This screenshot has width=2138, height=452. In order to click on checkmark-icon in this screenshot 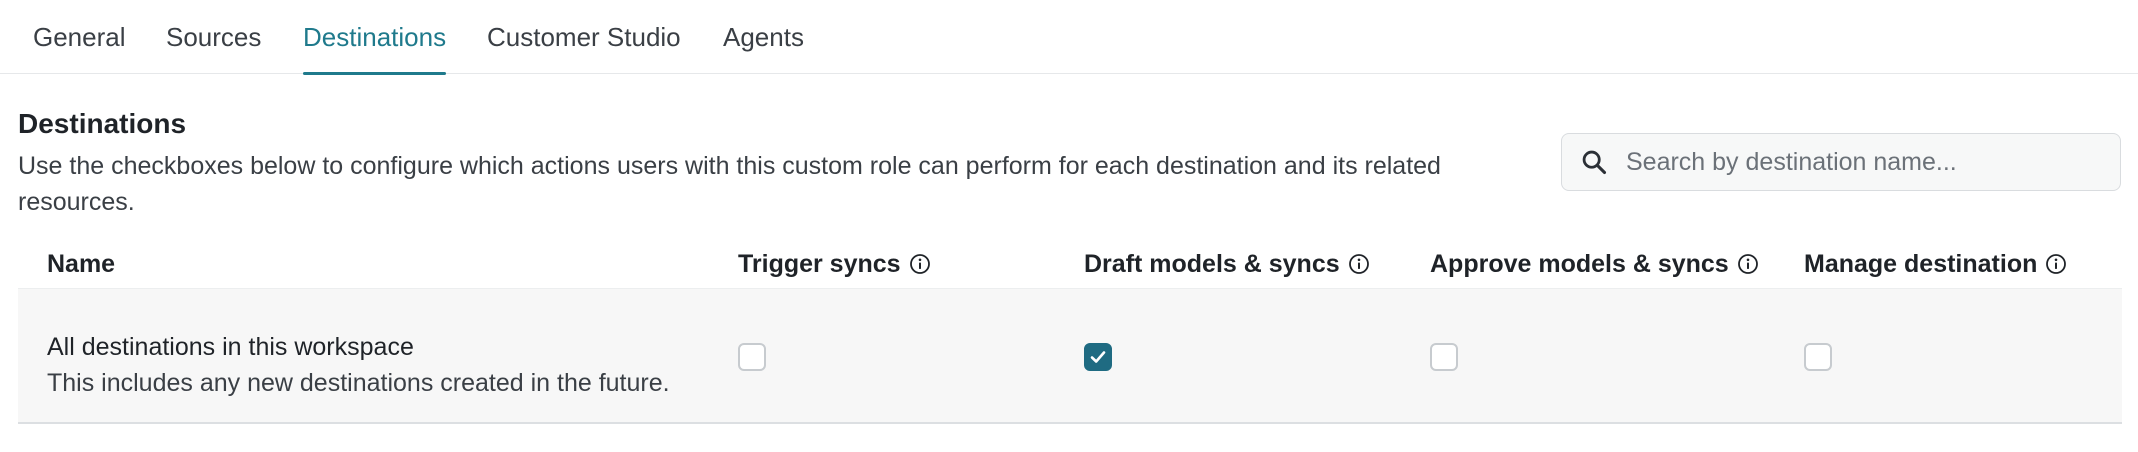, I will do `click(1098, 357)`.